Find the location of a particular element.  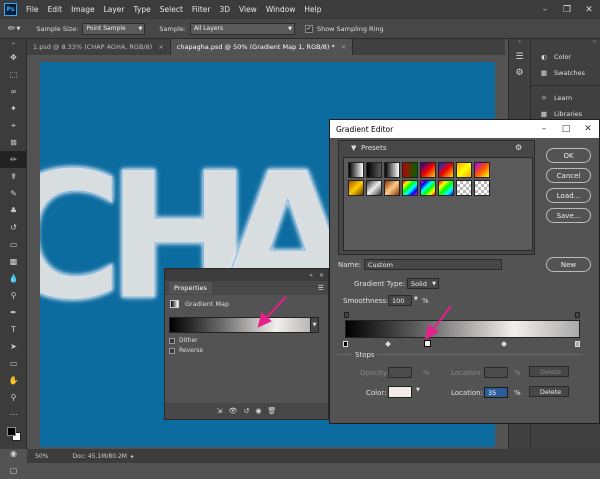

hand-tool-icon: ✋ is located at coordinates (13, 380).